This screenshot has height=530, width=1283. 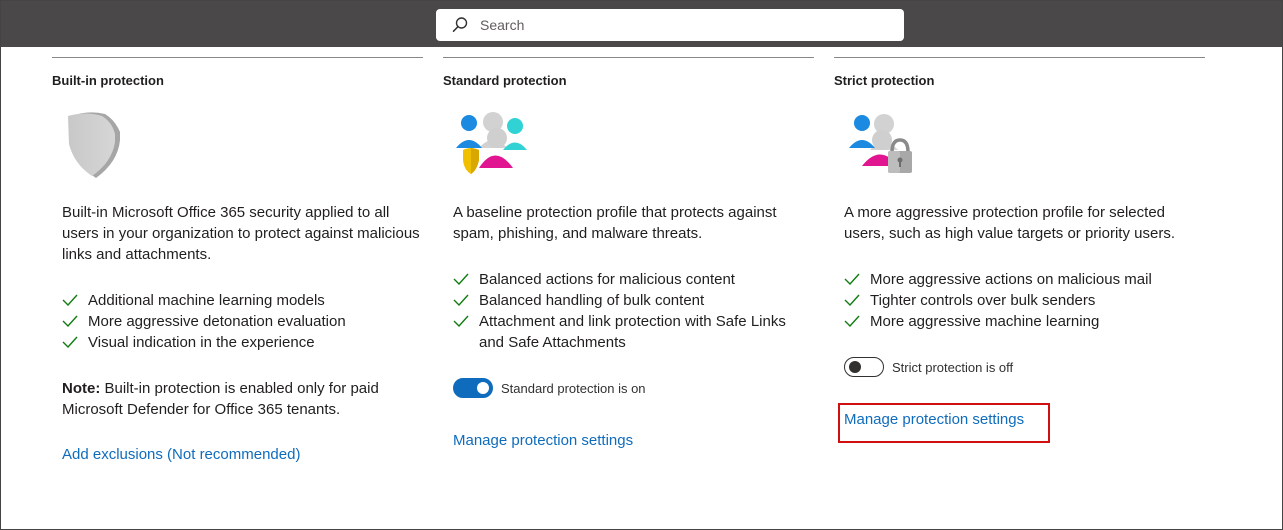 I want to click on list-item: Additional machine learning models, so click(x=242, y=300).